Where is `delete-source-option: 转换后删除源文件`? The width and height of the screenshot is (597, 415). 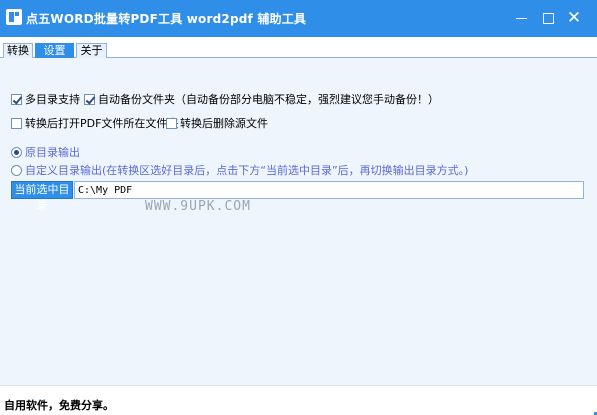
delete-source-option: 转换后删除源文件 is located at coordinates (217, 123).